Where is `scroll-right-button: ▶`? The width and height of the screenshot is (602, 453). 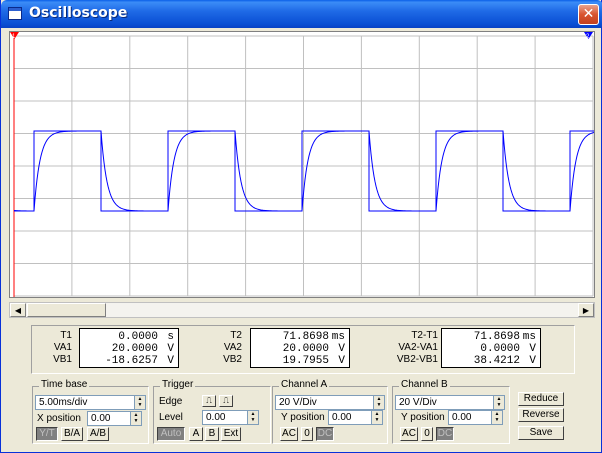
scroll-right-button: ▶ is located at coordinates (586, 310).